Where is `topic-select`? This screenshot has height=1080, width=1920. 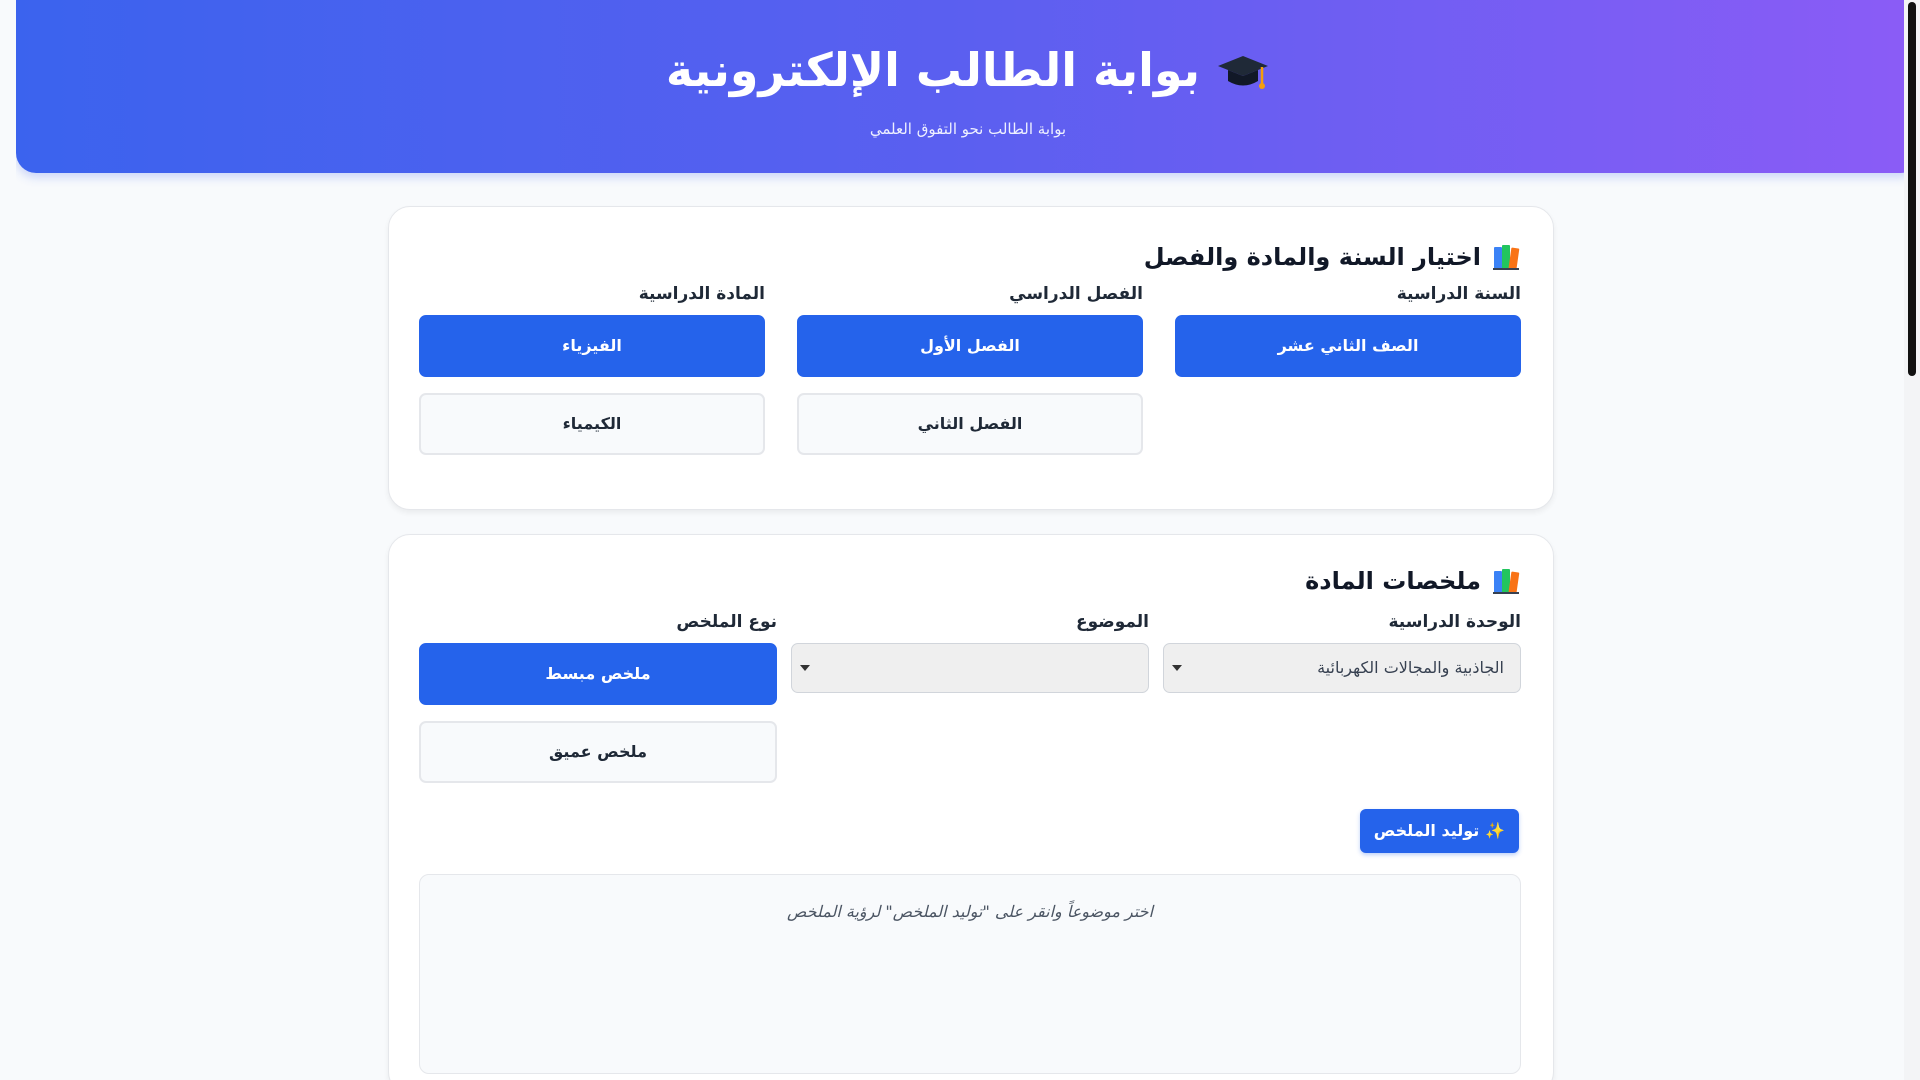 topic-select is located at coordinates (970, 668).